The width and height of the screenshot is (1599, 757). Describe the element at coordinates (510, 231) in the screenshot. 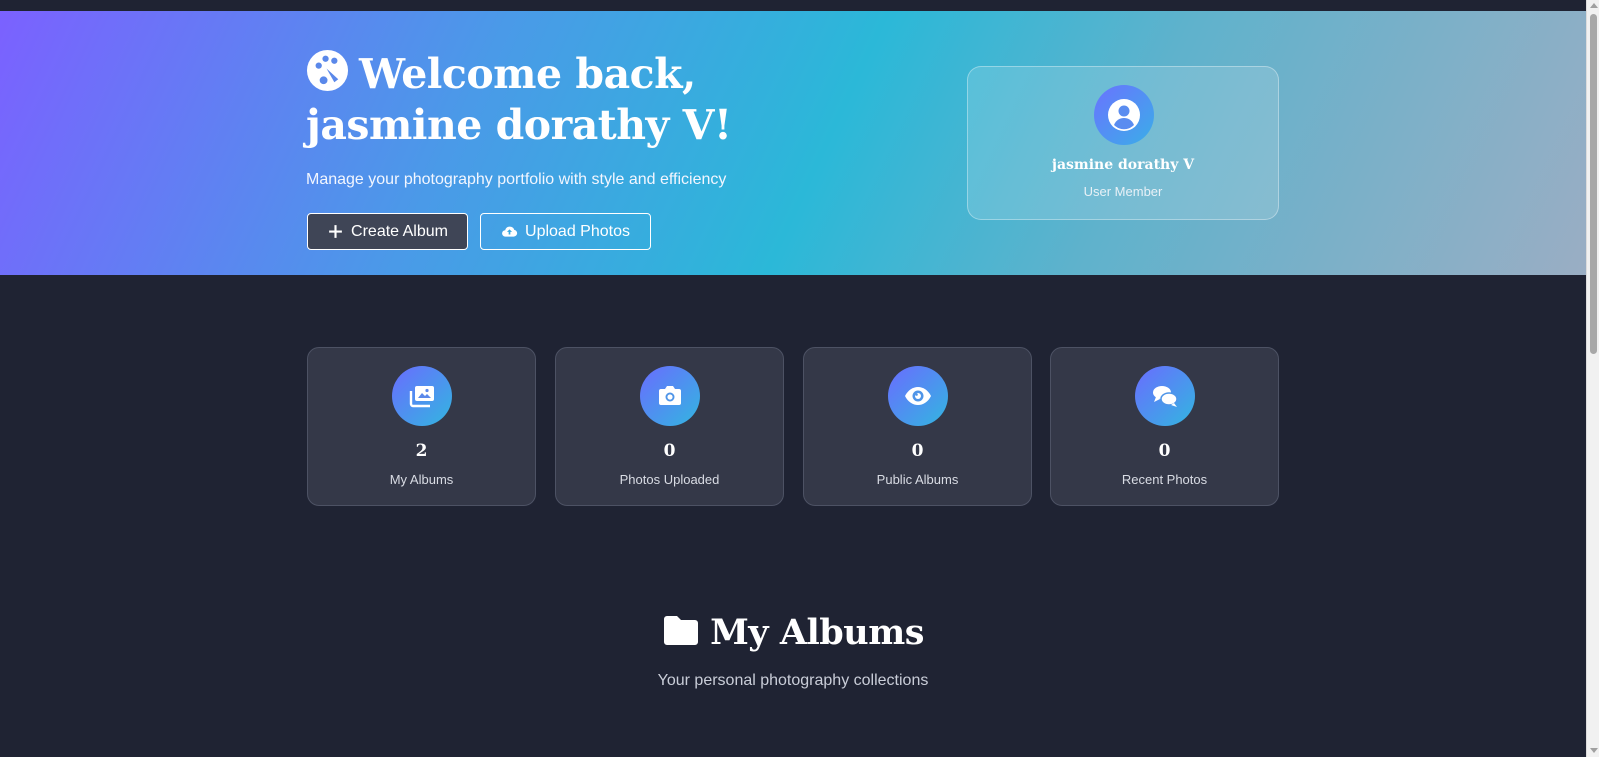

I see `cloud-upload-icon` at that location.